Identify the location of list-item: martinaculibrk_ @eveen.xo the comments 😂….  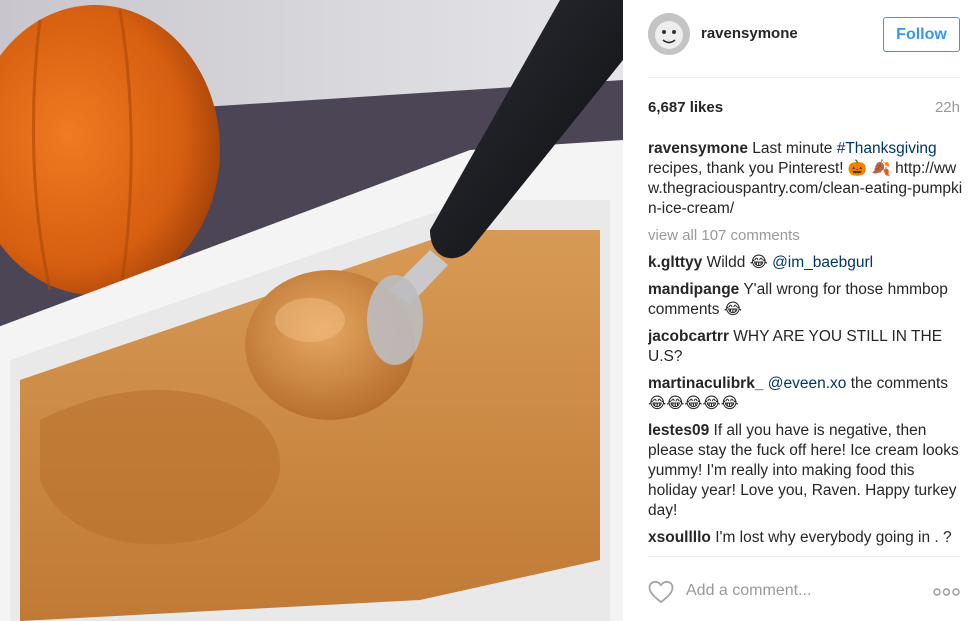
(805, 394).